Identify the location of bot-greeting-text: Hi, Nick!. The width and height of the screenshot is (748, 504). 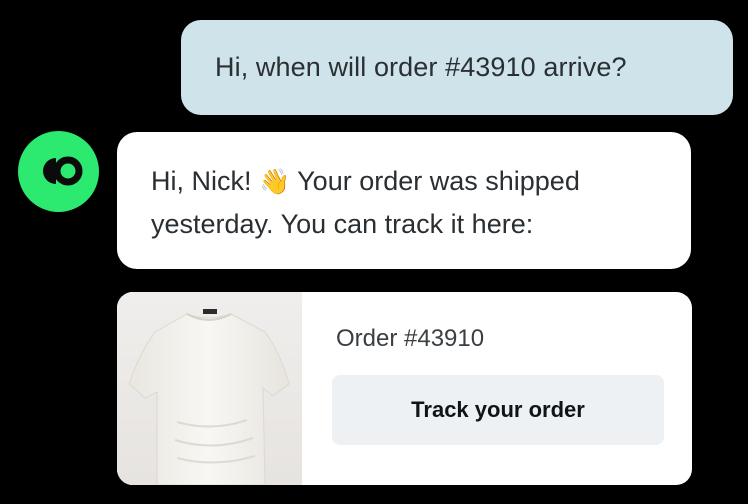
(205, 181).